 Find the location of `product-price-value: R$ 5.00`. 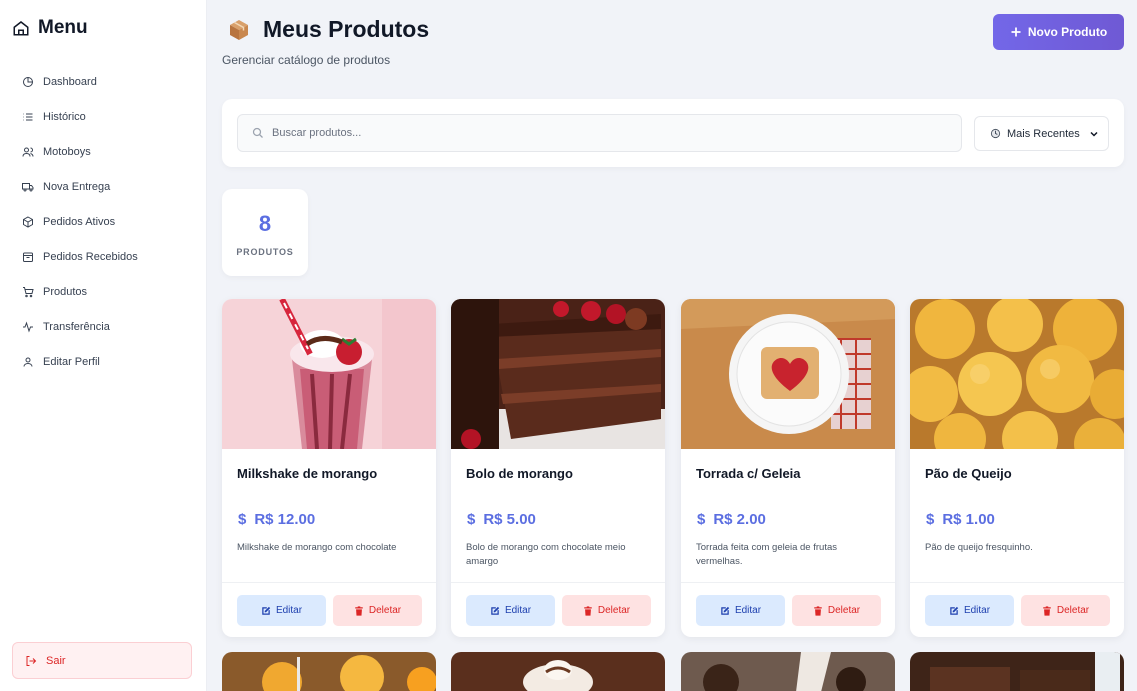

product-price-value: R$ 5.00 is located at coordinates (509, 519).